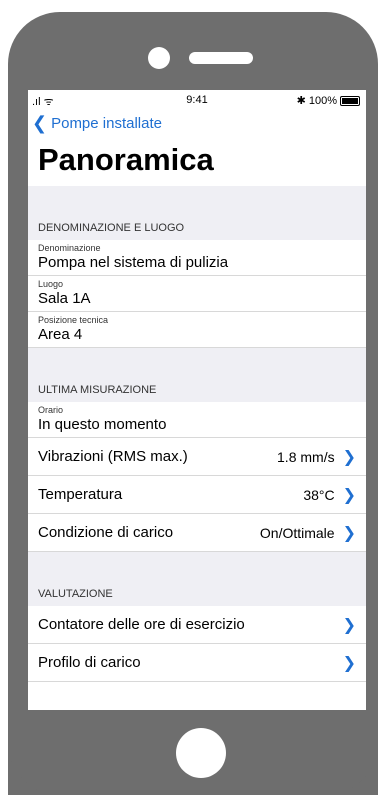  Describe the element at coordinates (197, 457) in the screenshot. I see `nav-row-vibrazioni: Vibrazioni (RMS max.) 1.8 mm/s ❯` at that location.